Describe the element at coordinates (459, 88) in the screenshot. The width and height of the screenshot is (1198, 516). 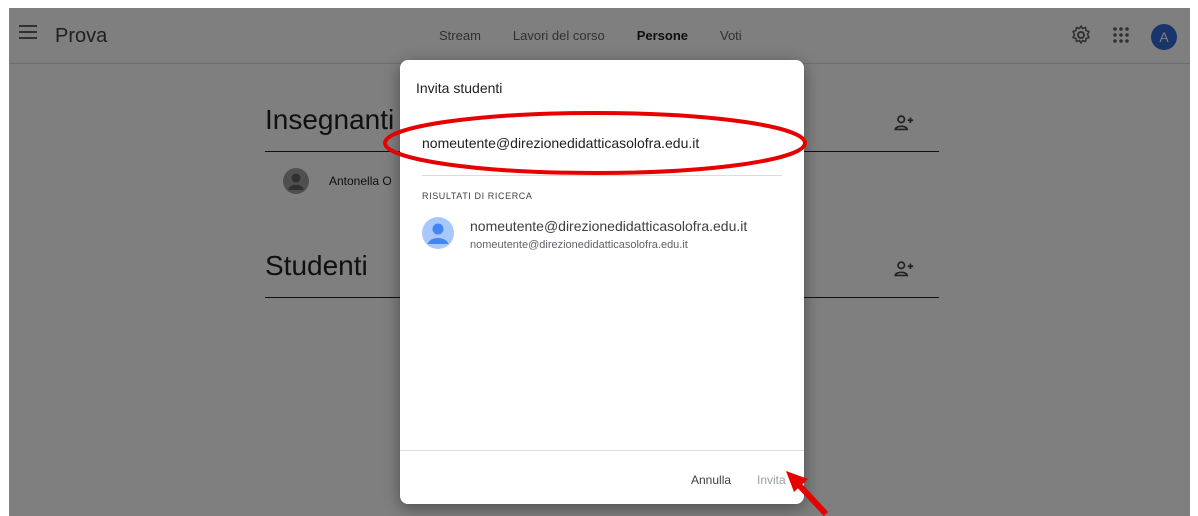
I see `dialog-title: Invita studenti` at that location.